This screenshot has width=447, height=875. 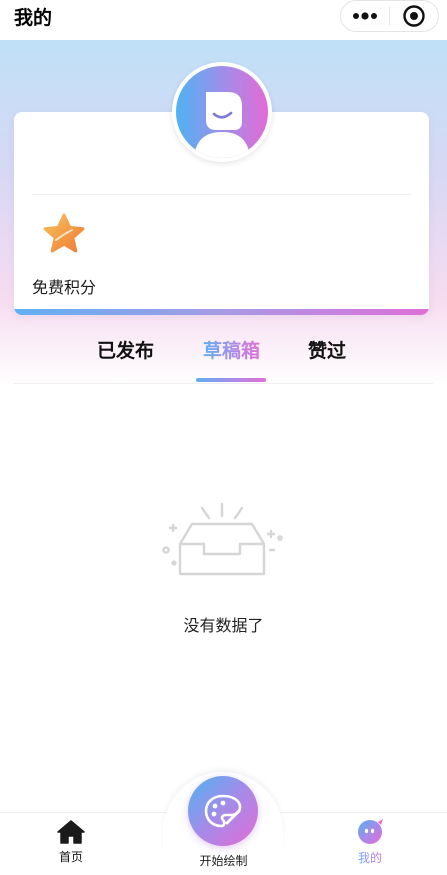 I want to click on star-icon, so click(x=64, y=233).